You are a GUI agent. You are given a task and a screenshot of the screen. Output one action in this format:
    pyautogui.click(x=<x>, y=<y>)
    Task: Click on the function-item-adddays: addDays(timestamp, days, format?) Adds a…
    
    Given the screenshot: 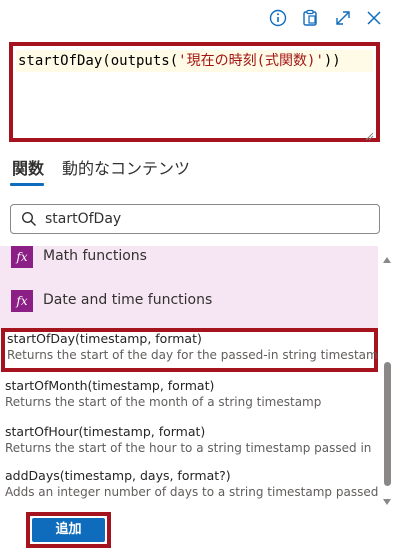 What is the action you would take?
    pyautogui.click(x=189, y=486)
    